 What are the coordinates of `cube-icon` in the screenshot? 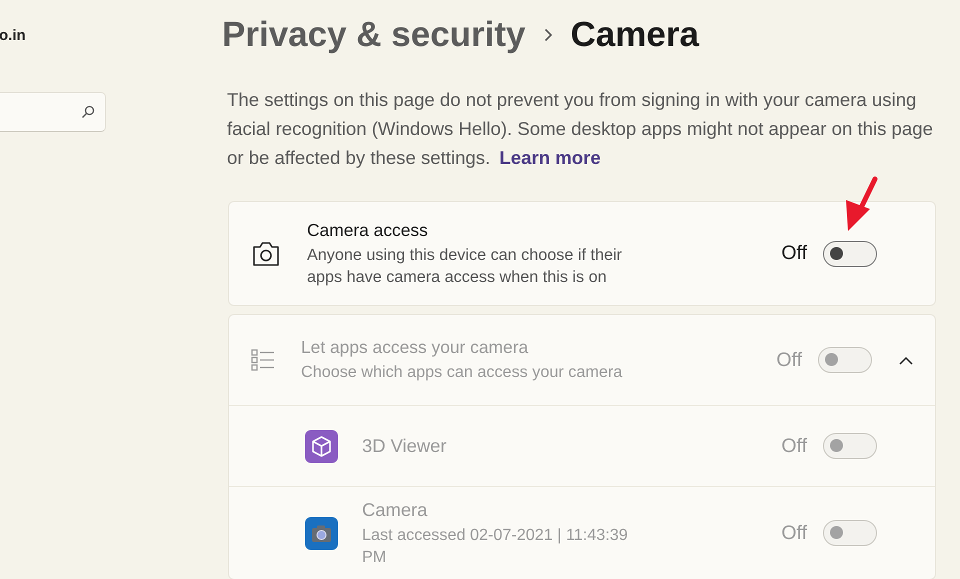 It's located at (321, 446).